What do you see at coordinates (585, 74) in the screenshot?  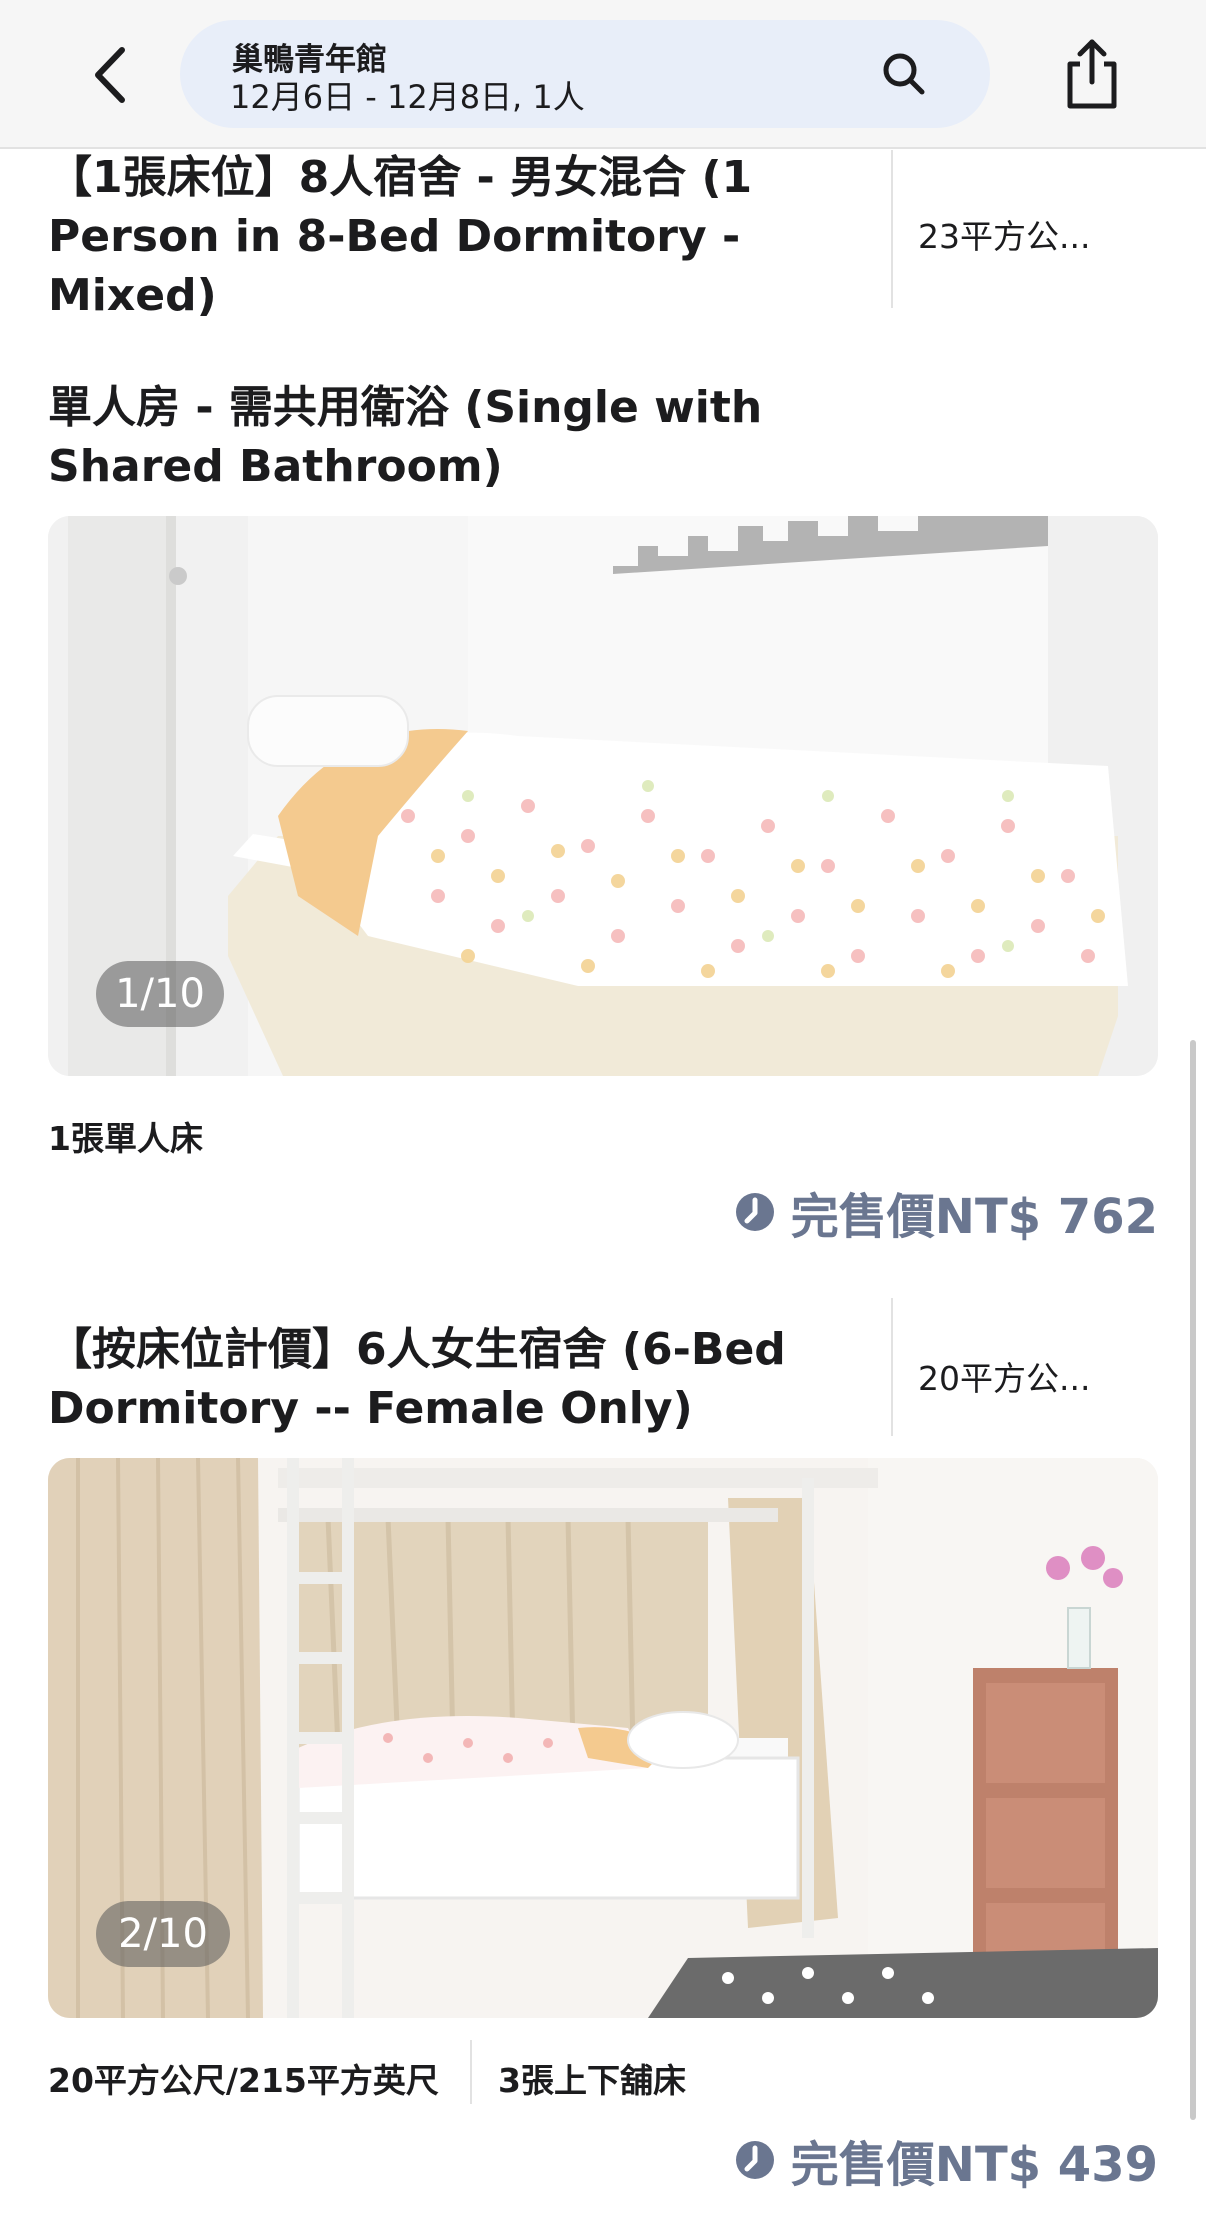 I see `search-summary-pill: 巢鴨青年館 12月6日 - 12月8日, 1人` at bounding box center [585, 74].